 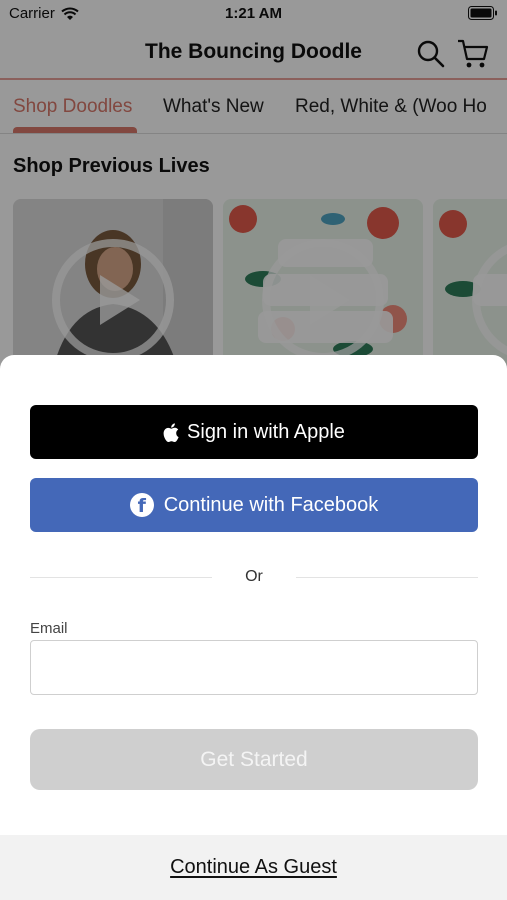 What do you see at coordinates (171, 432) in the screenshot?
I see `apple-icon` at bounding box center [171, 432].